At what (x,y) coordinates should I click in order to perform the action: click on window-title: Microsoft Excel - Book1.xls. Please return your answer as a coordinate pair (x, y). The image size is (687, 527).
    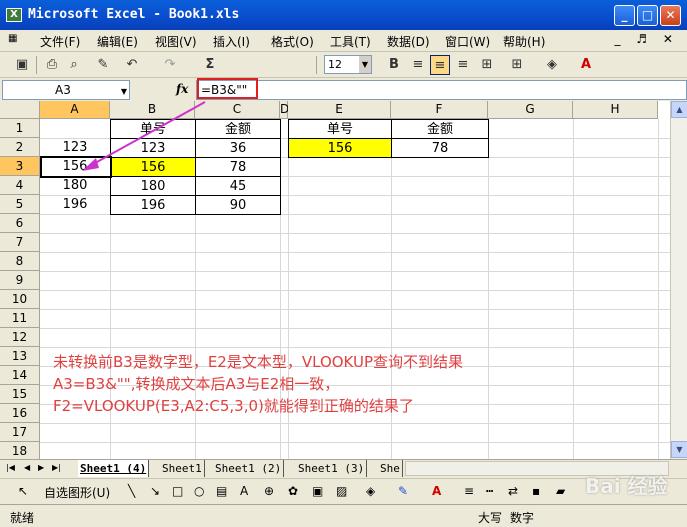
    Looking at the image, I should click on (134, 14).